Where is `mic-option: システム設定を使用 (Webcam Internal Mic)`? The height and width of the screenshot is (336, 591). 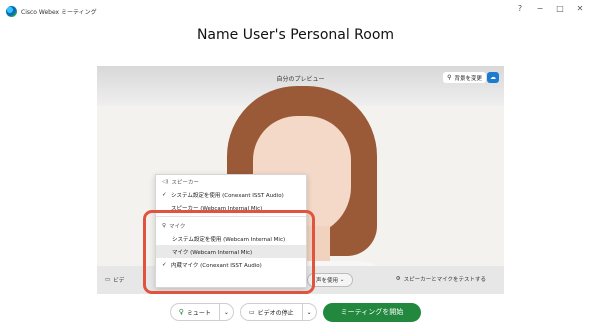 mic-option: システム設定を使用 (Webcam Internal Mic) is located at coordinates (231, 238).